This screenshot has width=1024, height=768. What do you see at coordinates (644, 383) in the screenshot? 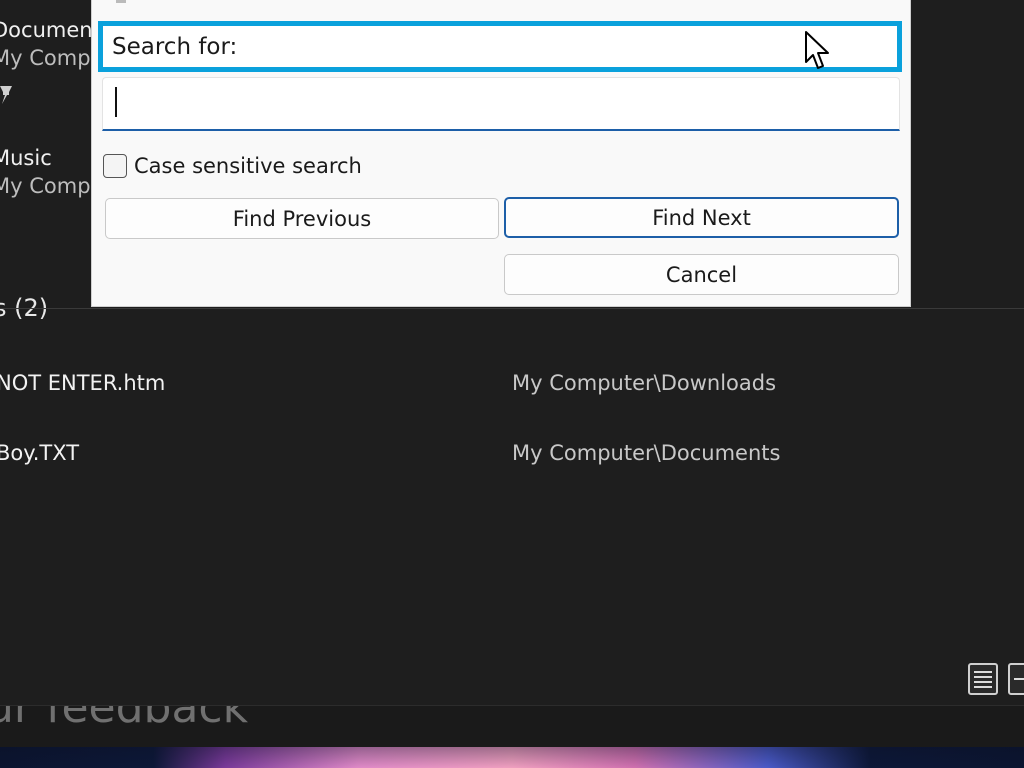
I see `result-row-1-path: My Computer\Downloads` at bounding box center [644, 383].